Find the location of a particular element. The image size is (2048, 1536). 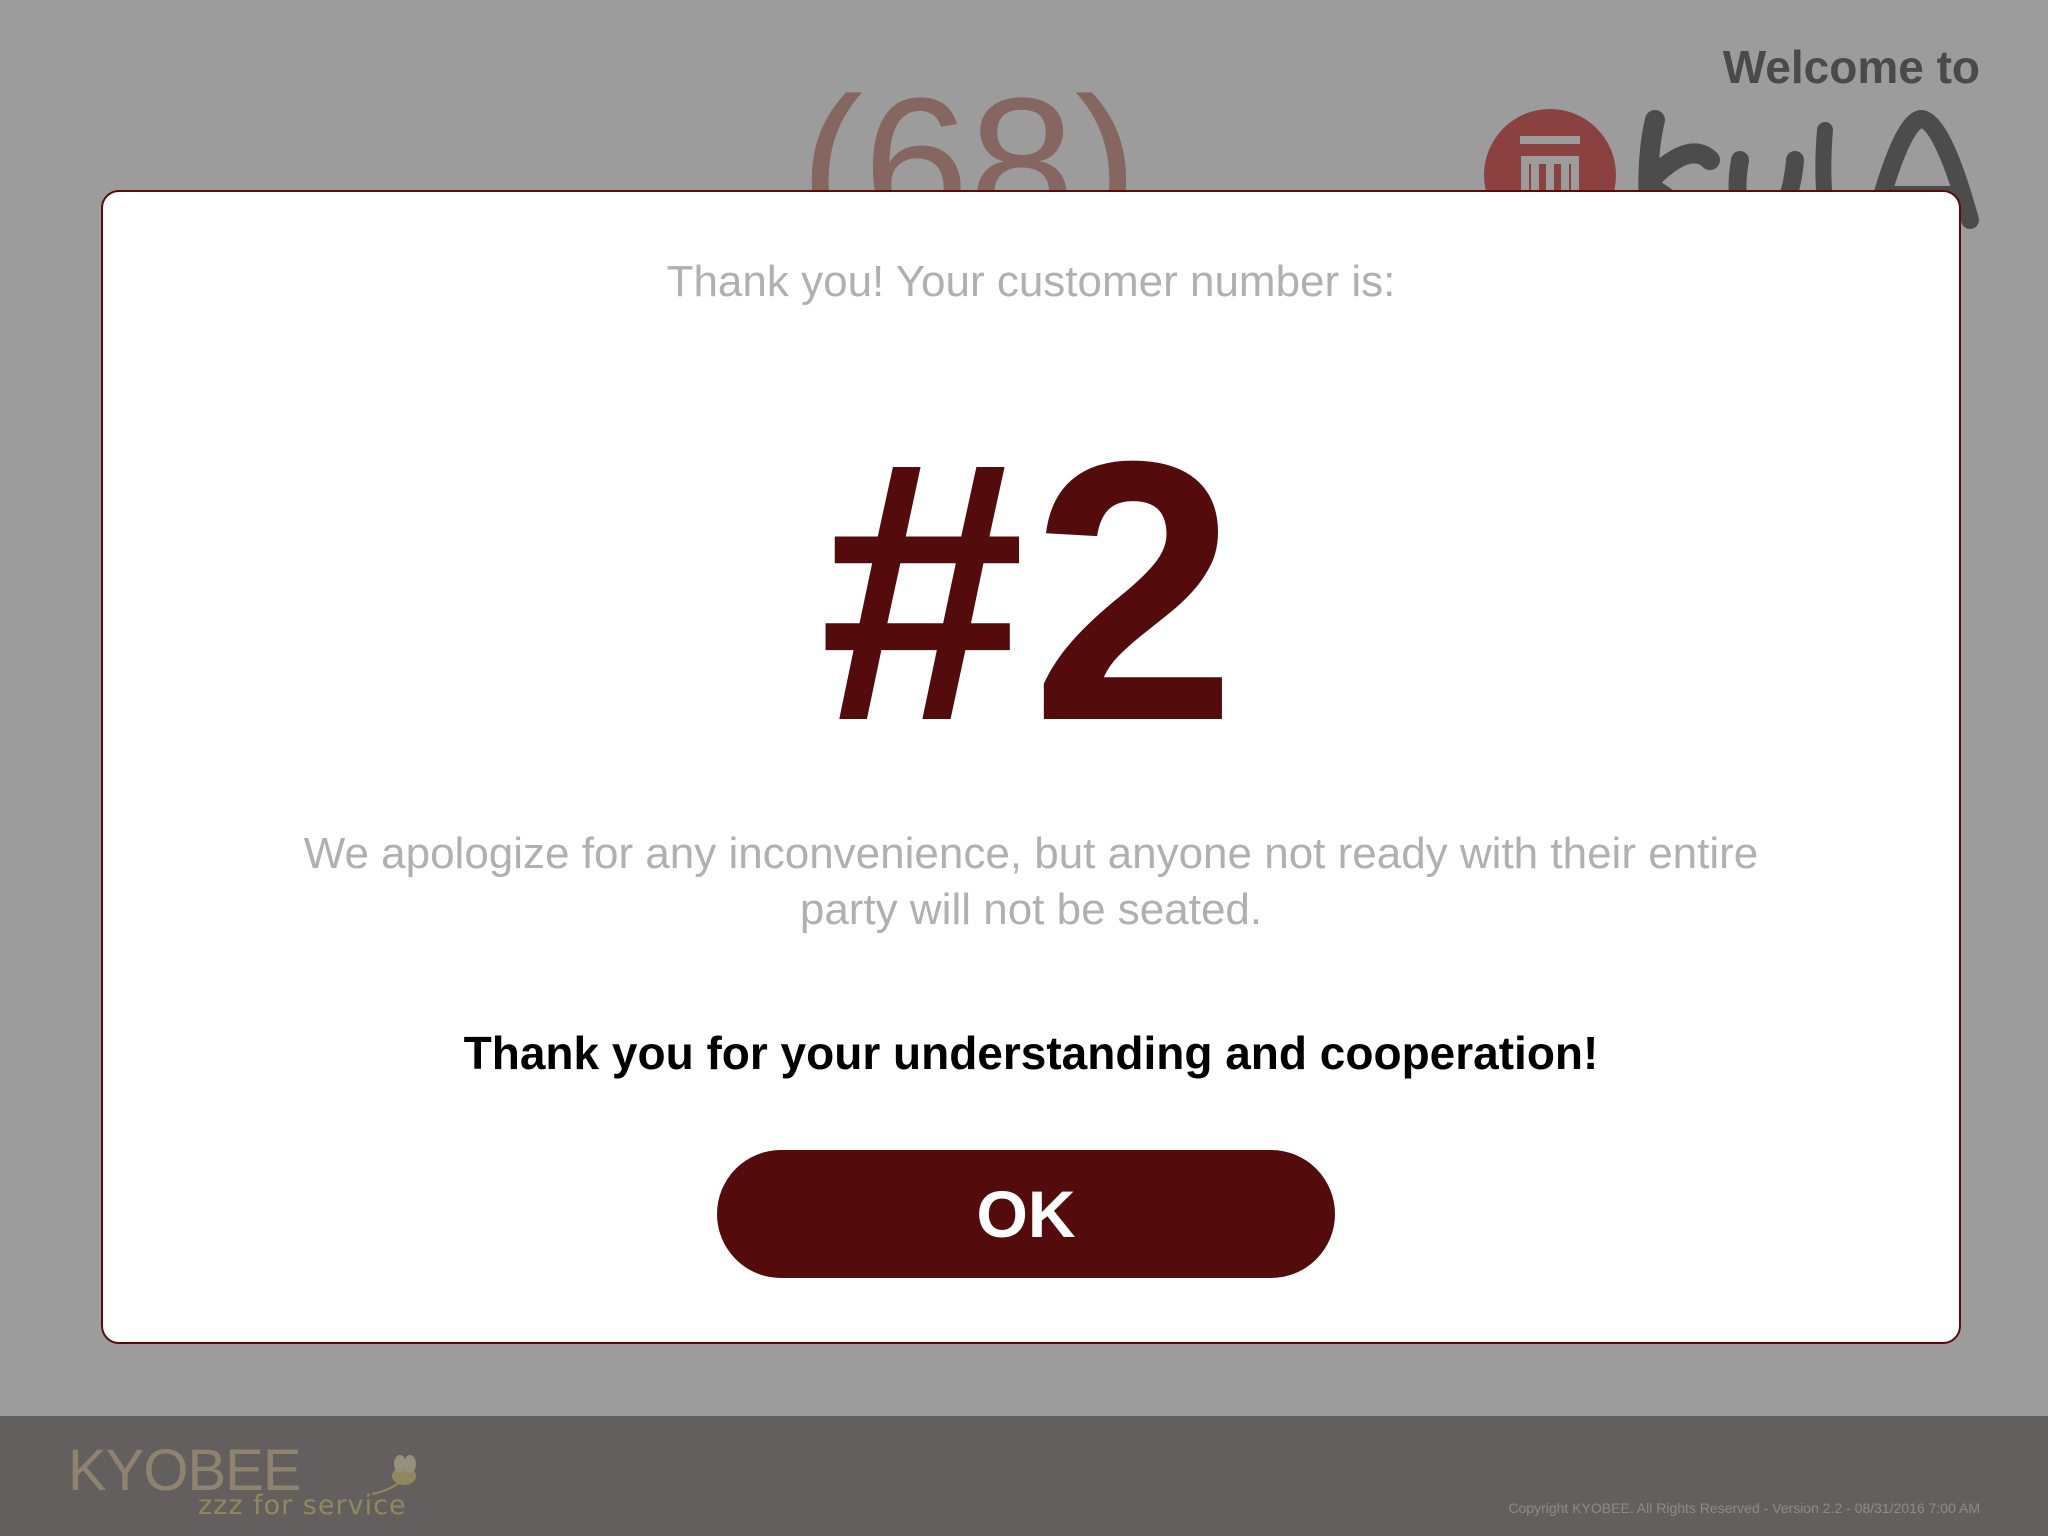

intro-text: Thank you! Your customer number is: is located at coordinates (1031, 281).